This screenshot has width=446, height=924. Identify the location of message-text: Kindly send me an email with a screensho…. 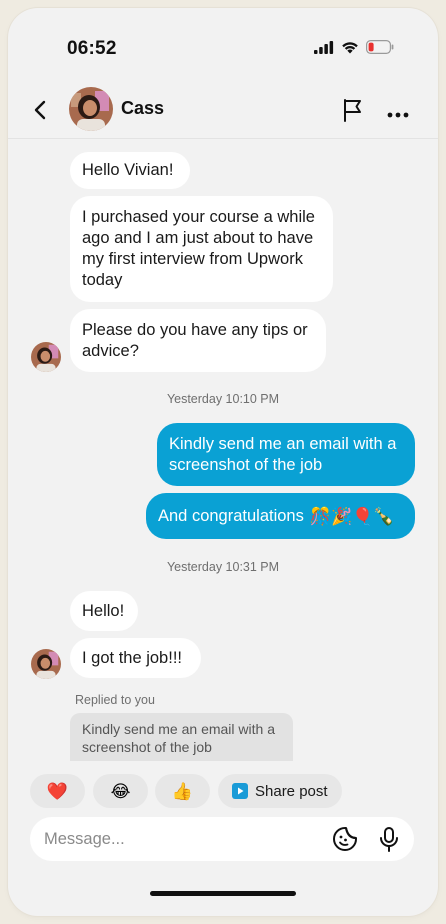
(283, 454).